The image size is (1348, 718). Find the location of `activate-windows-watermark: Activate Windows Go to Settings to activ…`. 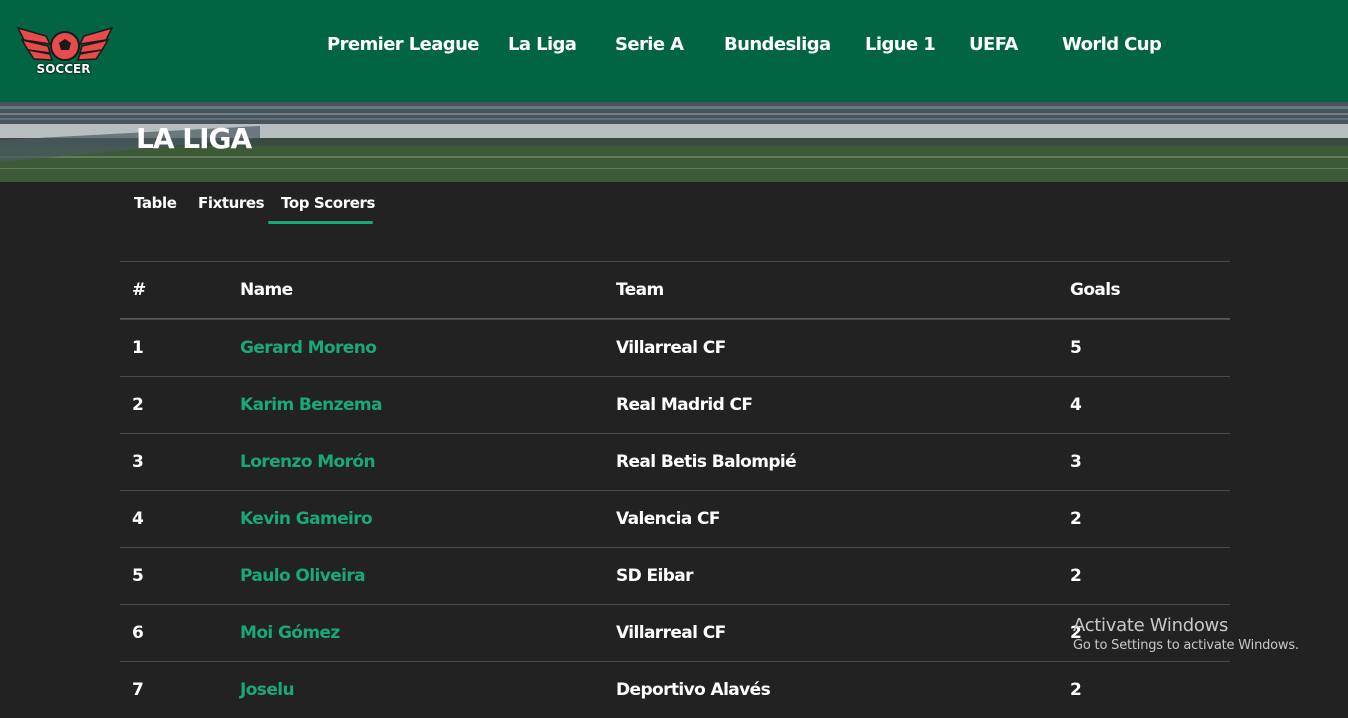

activate-windows-watermark: Activate Windows Go to Settings to activ… is located at coordinates (1186, 634).